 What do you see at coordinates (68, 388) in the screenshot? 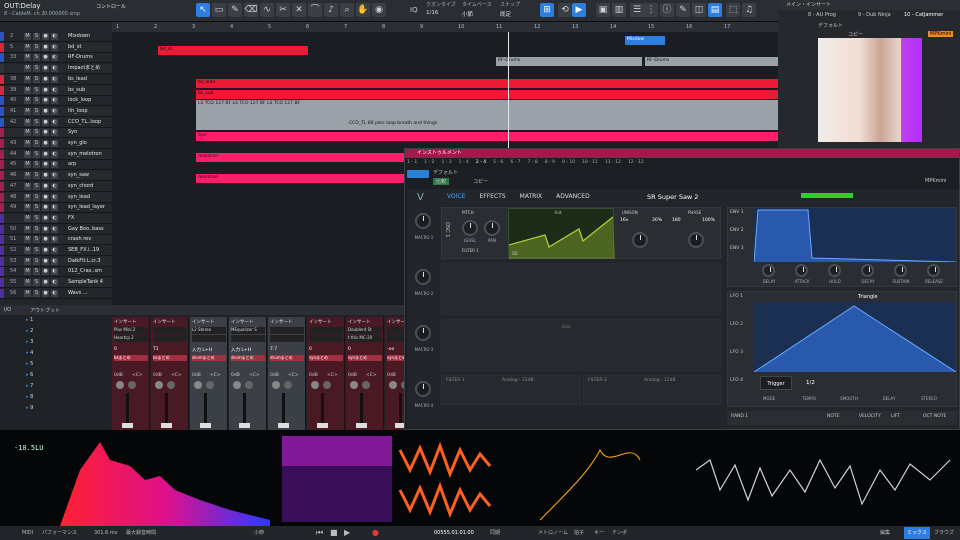
I see `input-row: ▸ 7` at bounding box center [68, 388].